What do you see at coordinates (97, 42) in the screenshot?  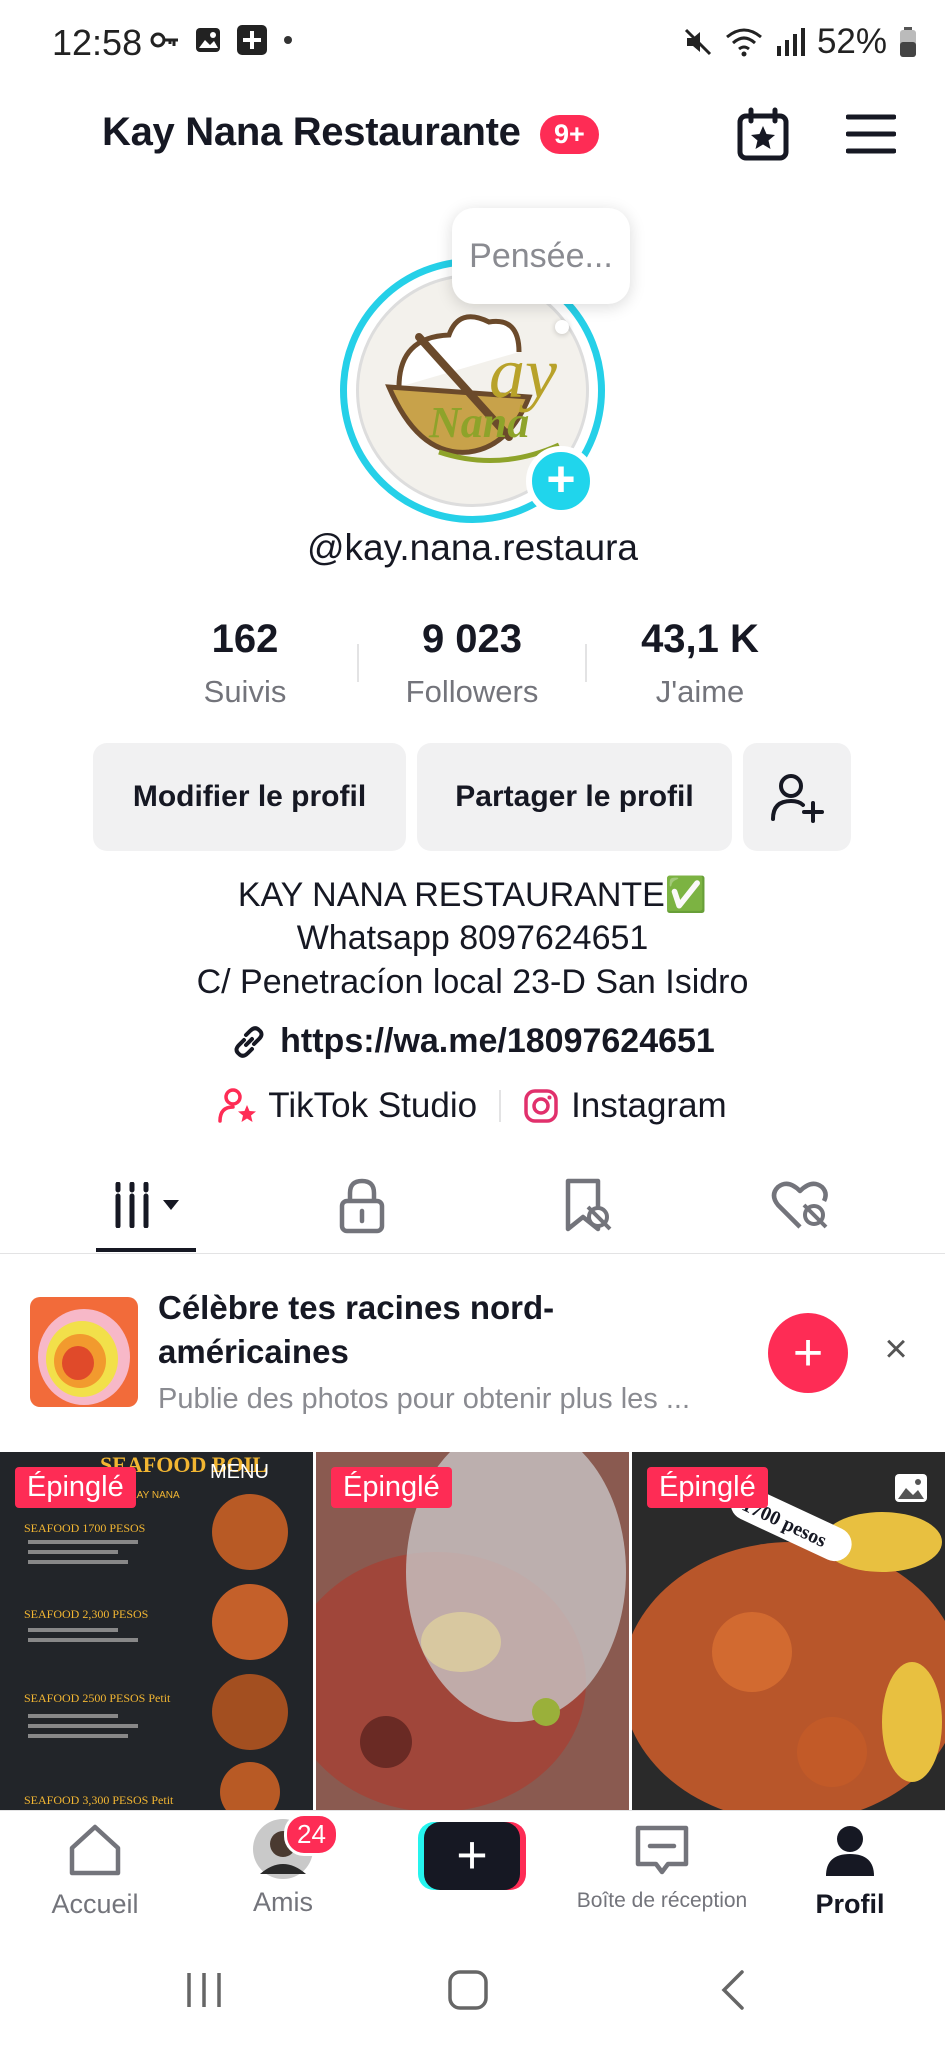 I see `status-time: 12:58` at bounding box center [97, 42].